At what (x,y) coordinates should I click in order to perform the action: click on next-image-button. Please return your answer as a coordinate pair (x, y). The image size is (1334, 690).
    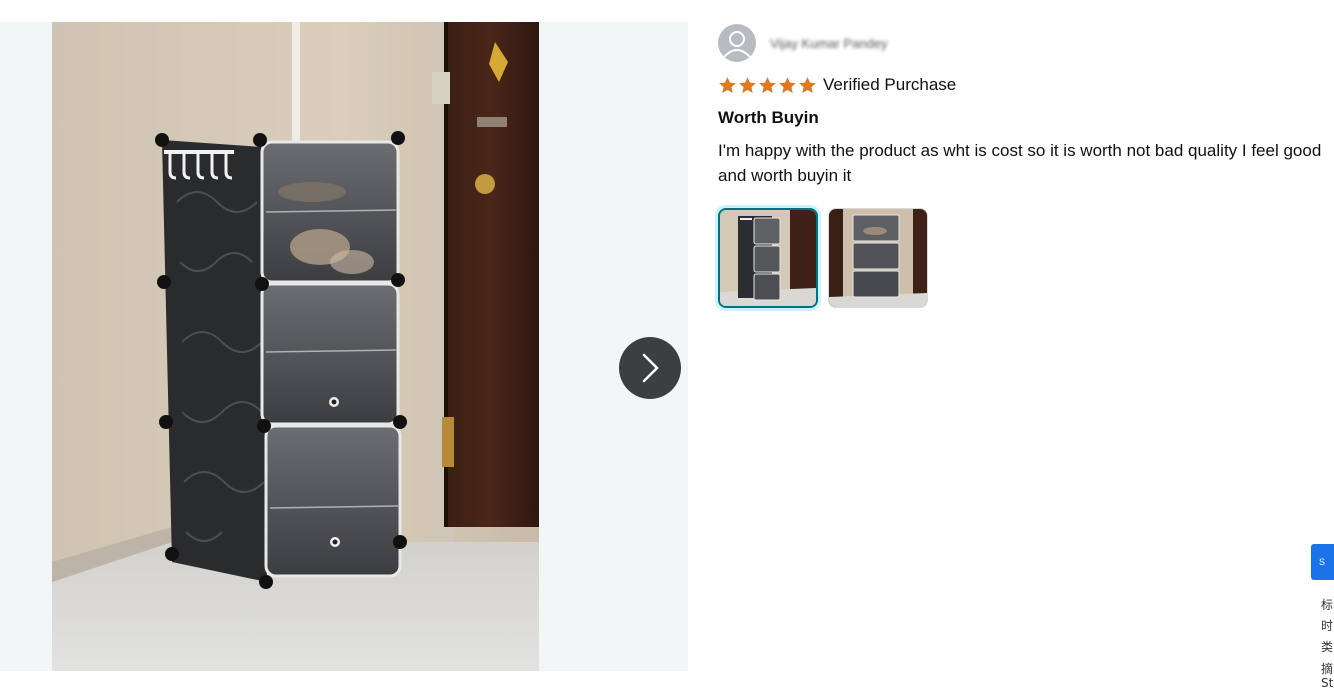
    Looking at the image, I should click on (650, 368).